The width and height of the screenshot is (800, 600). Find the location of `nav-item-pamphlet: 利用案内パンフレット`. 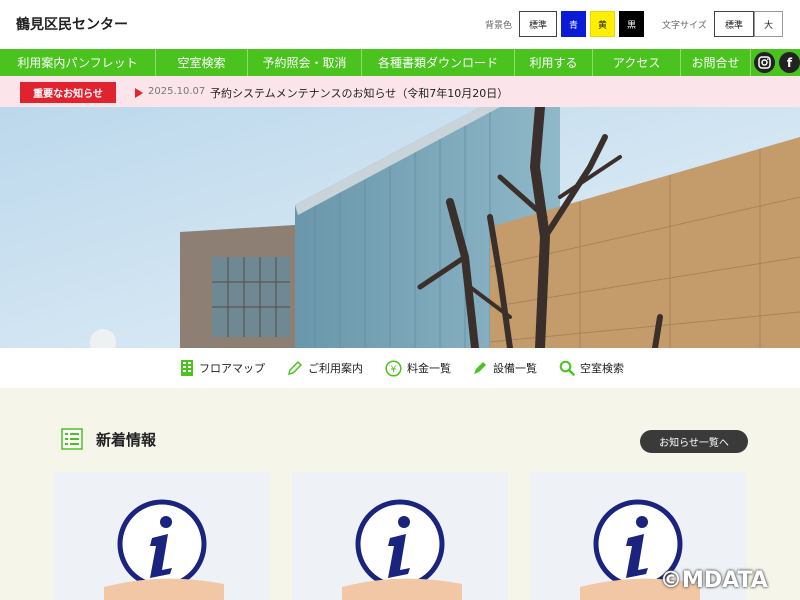

nav-item-pamphlet: 利用案内パンフレット is located at coordinates (78, 62).